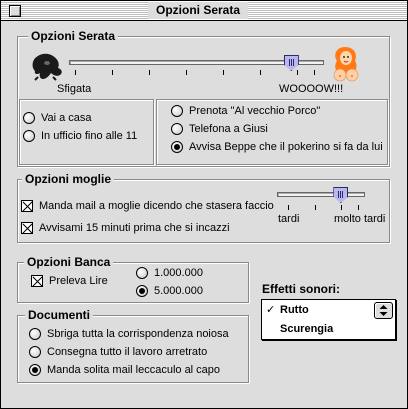 This screenshot has height=409, width=408. I want to click on radio-sbriga: Sbriga tutta la corrispondenza noiosa, so click(129, 334).